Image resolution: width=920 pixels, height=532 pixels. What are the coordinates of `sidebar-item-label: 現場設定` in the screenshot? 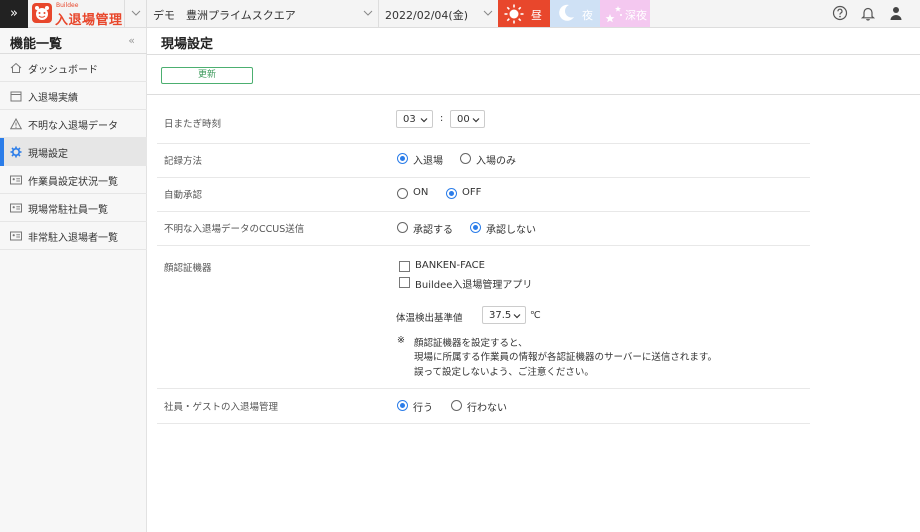 It's located at (48, 154).